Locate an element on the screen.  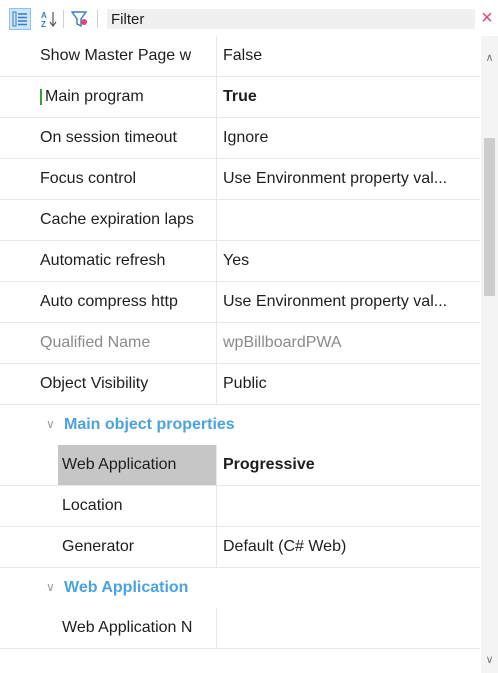
category-header: ∨ Main object properties is located at coordinates (240, 425).